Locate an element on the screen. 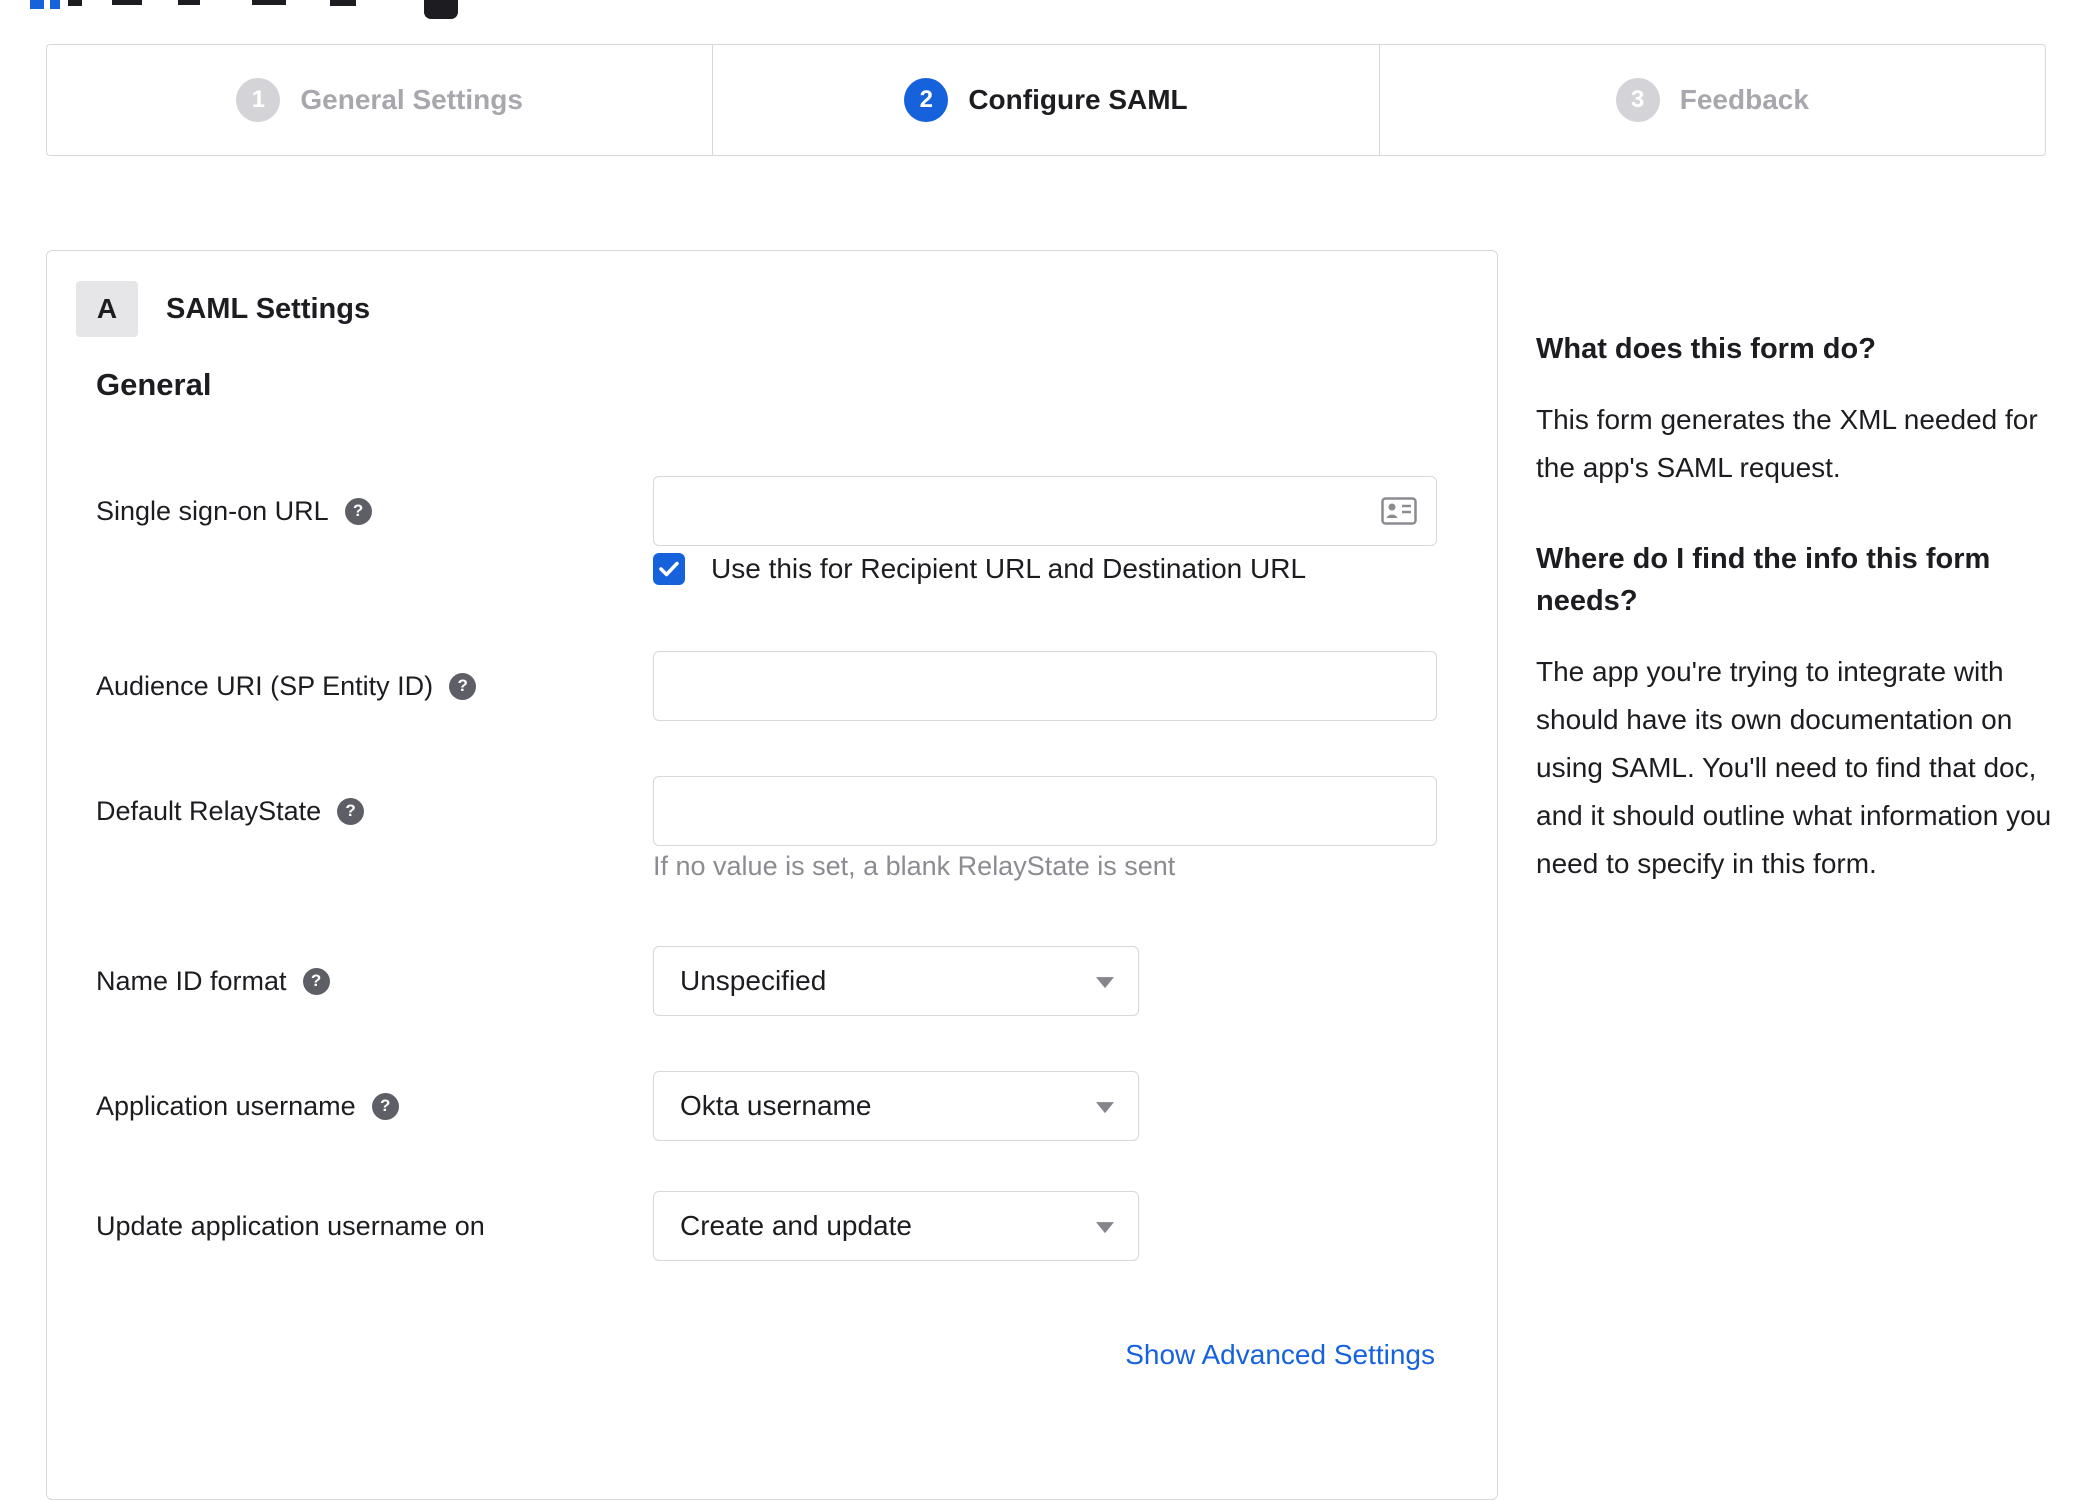 This screenshot has height=1500, width=2092. update-username-select: Create and update is located at coordinates (896, 1226).